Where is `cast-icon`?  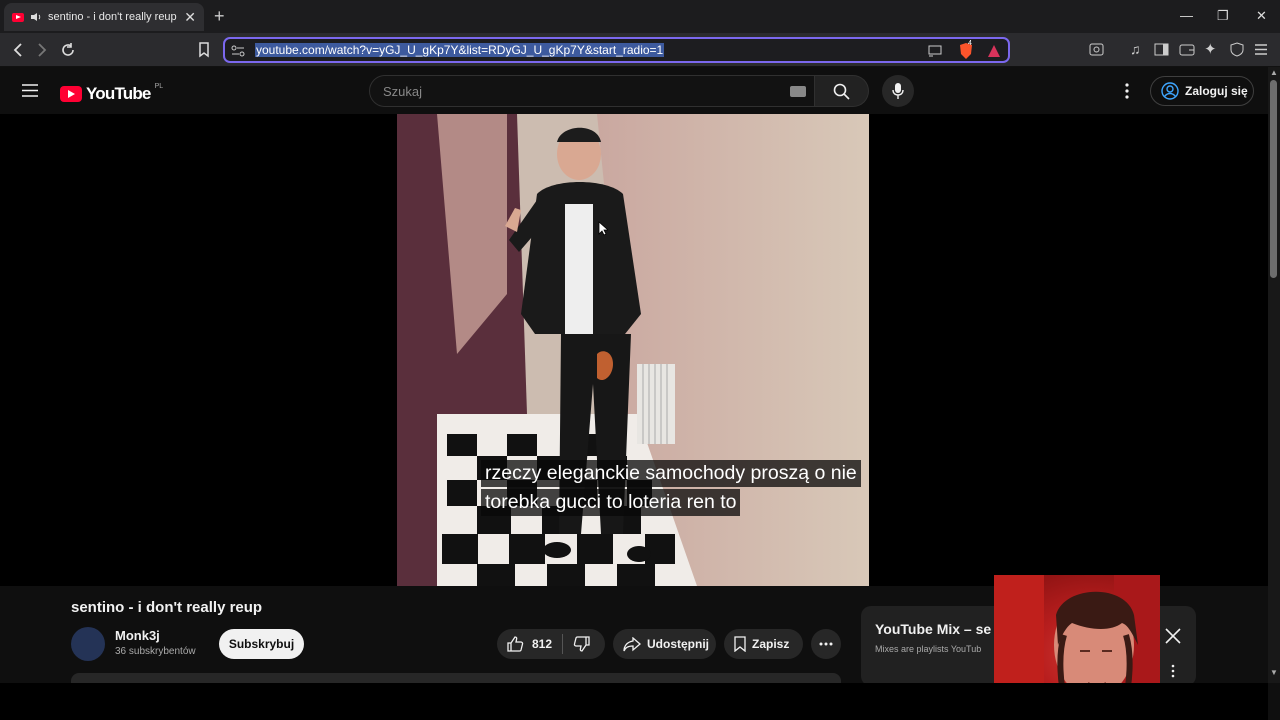
cast-icon is located at coordinates (935, 51).